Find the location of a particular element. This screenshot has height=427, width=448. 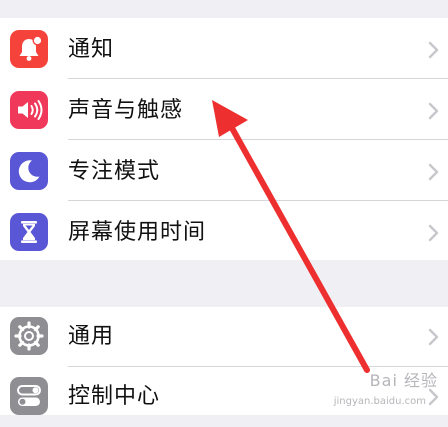

settings-row-focus: 专注模式 is located at coordinates (224, 170).